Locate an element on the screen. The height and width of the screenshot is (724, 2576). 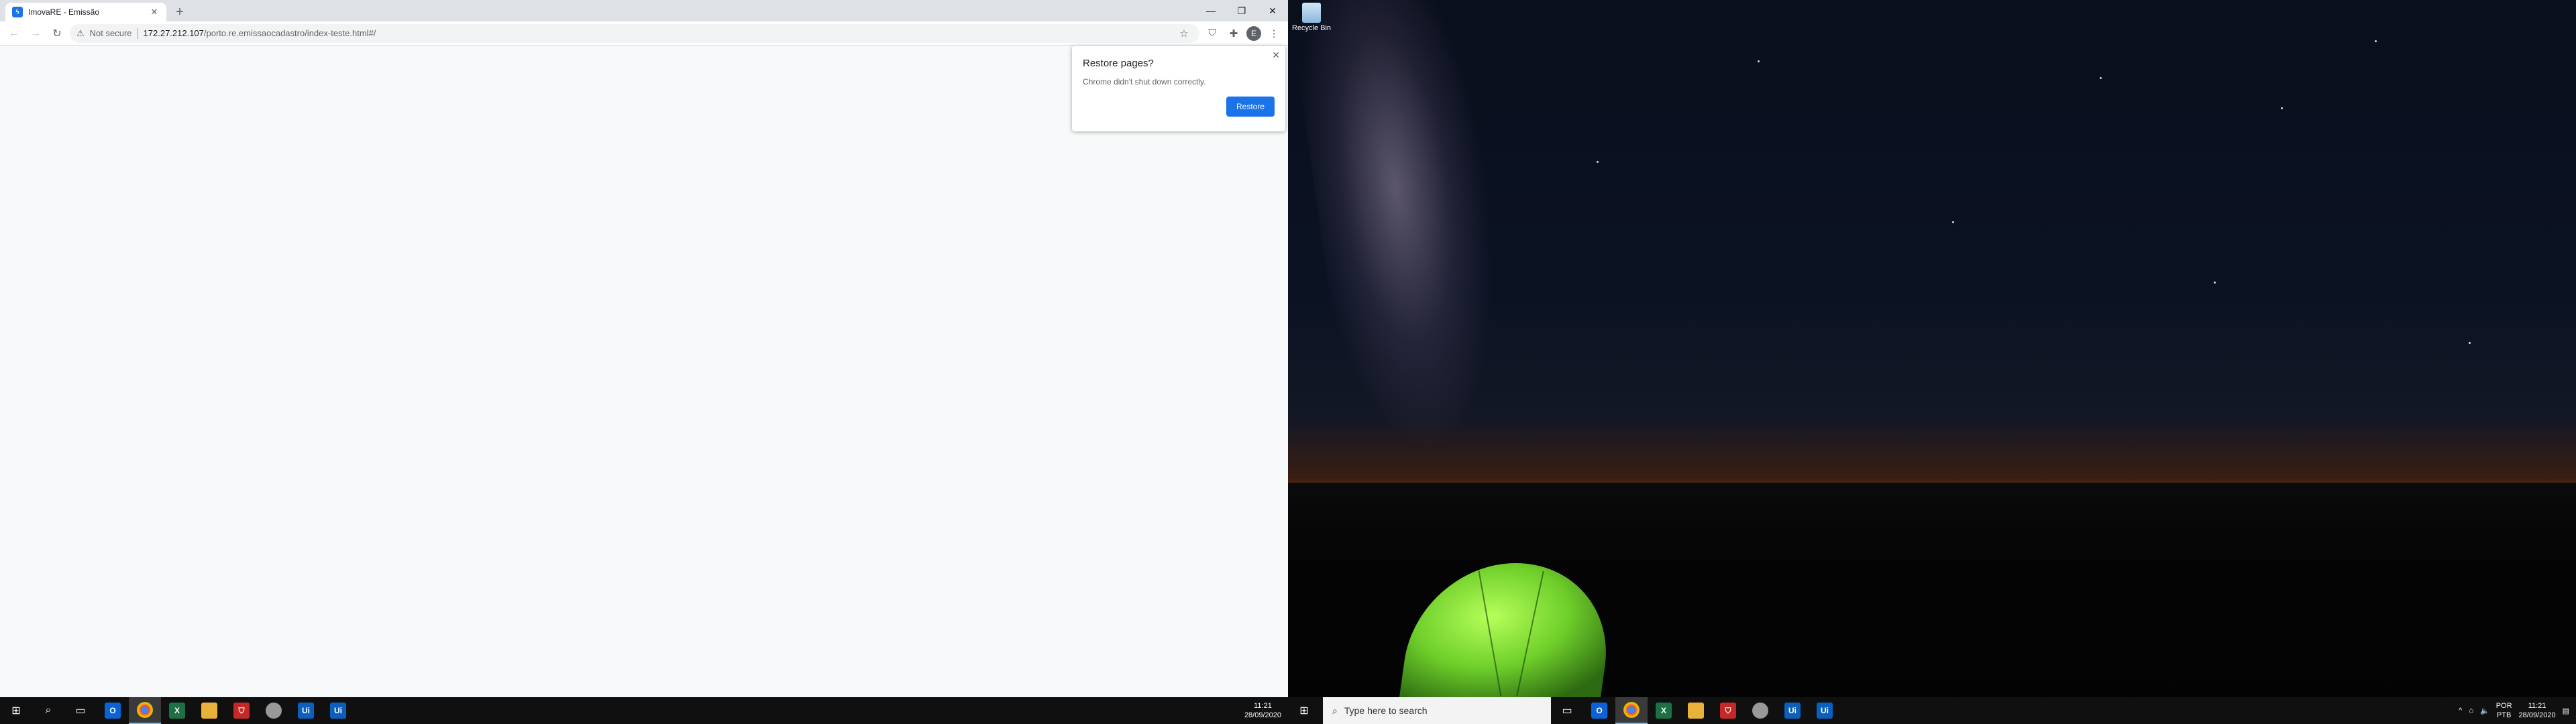
notification-icon: ▤ is located at coordinates (2566, 711).